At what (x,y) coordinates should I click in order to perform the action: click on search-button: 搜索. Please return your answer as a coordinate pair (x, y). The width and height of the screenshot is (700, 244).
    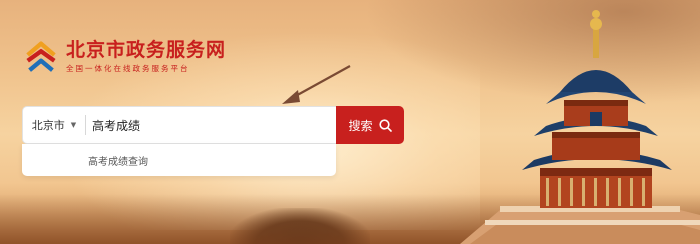
    Looking at the image, I should click on (370, 125).